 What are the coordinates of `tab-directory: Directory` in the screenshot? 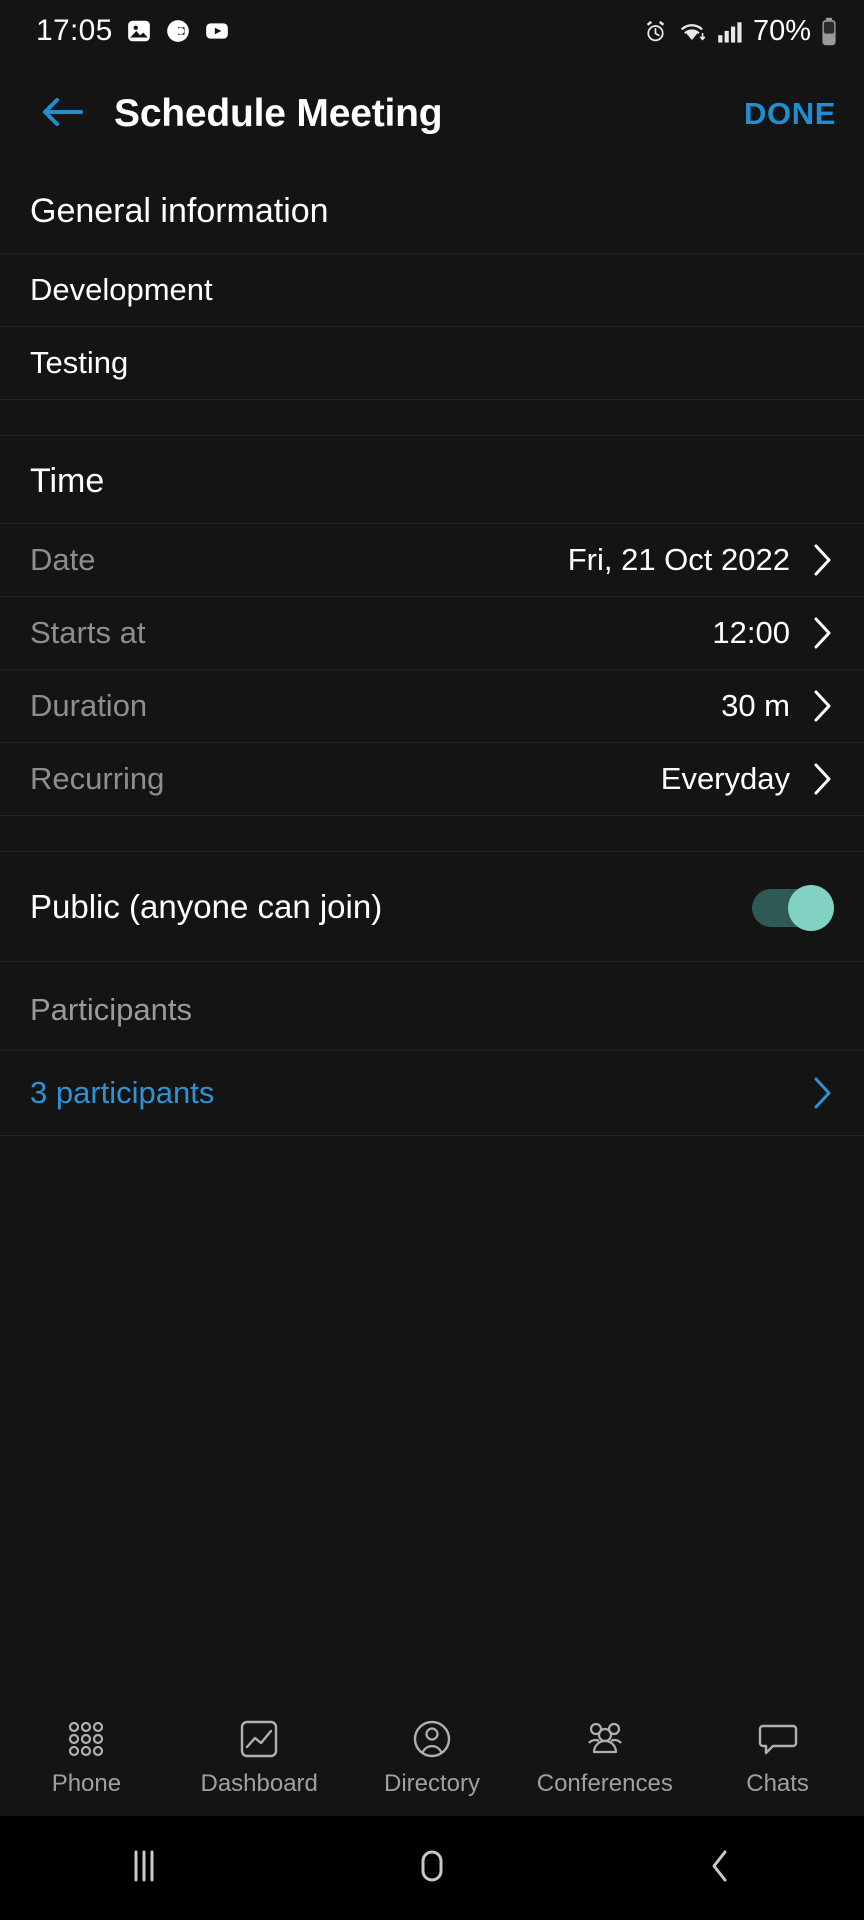 It's located at (432, 1757).